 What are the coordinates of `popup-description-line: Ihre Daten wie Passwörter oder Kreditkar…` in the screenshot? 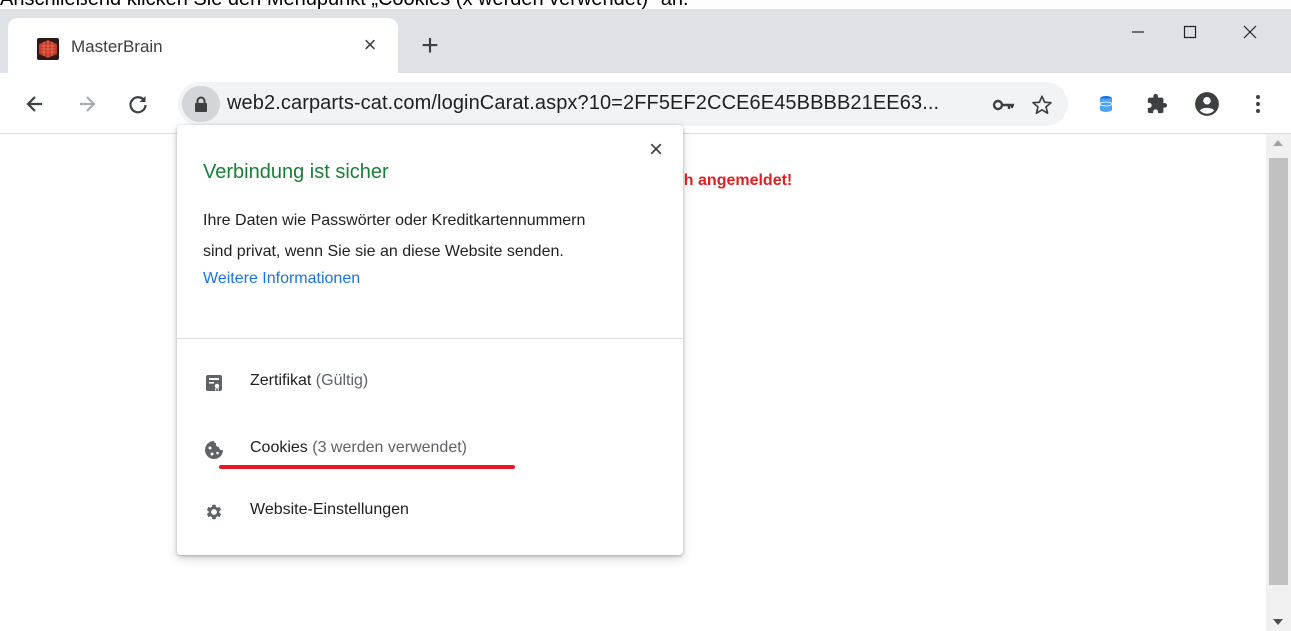 It's located at (394, 220).